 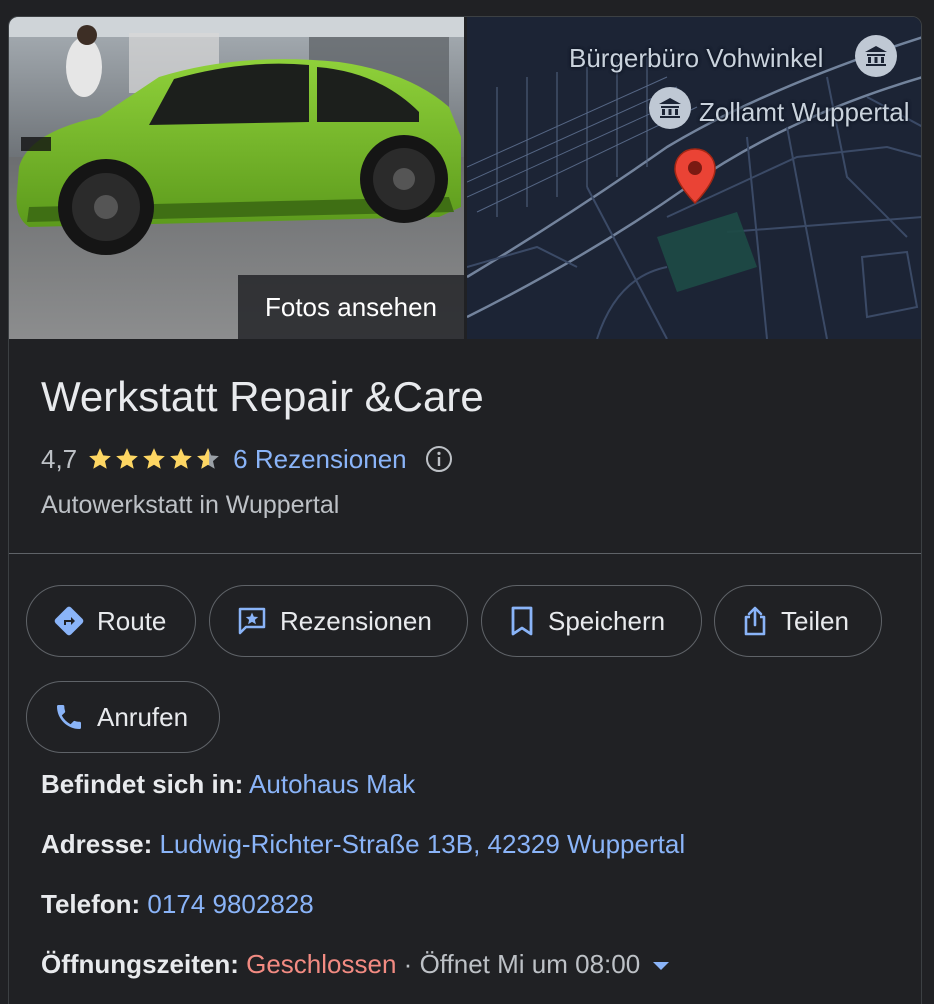 I want to click on route-label: Route, so click(x=132, y=620).